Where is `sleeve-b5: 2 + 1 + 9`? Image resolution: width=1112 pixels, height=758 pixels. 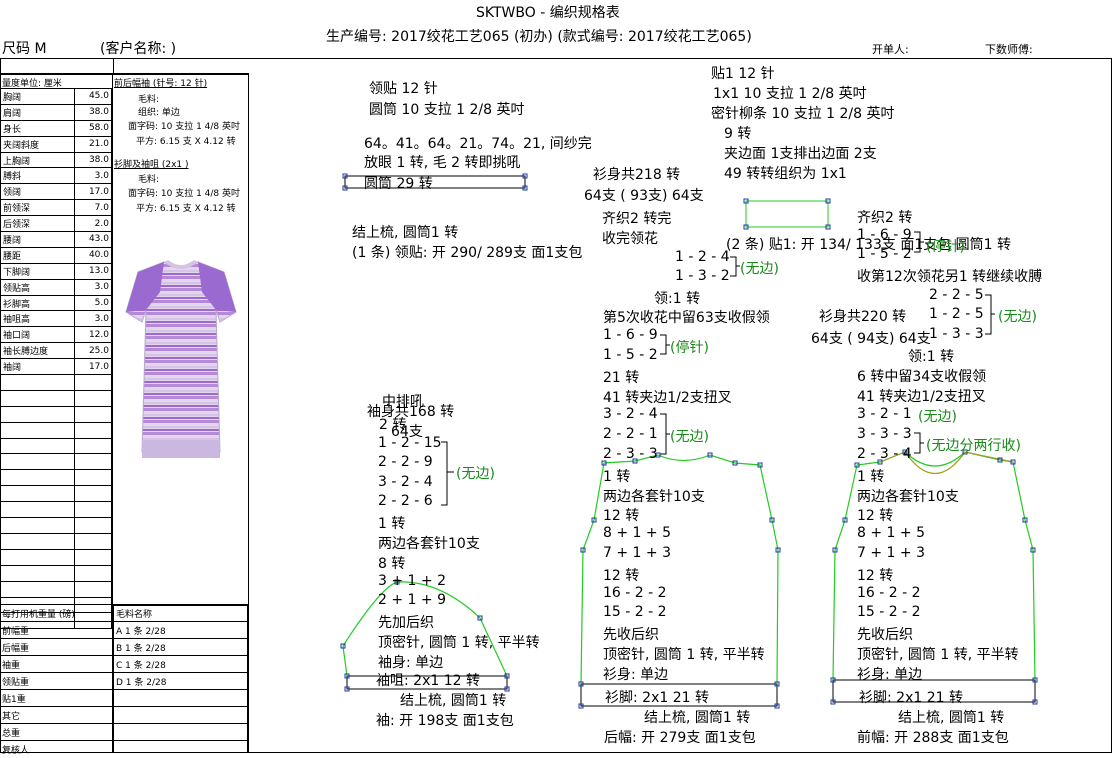 sleeve-b5: 2 + 1 + 9 is located at coordinates (412, 600).